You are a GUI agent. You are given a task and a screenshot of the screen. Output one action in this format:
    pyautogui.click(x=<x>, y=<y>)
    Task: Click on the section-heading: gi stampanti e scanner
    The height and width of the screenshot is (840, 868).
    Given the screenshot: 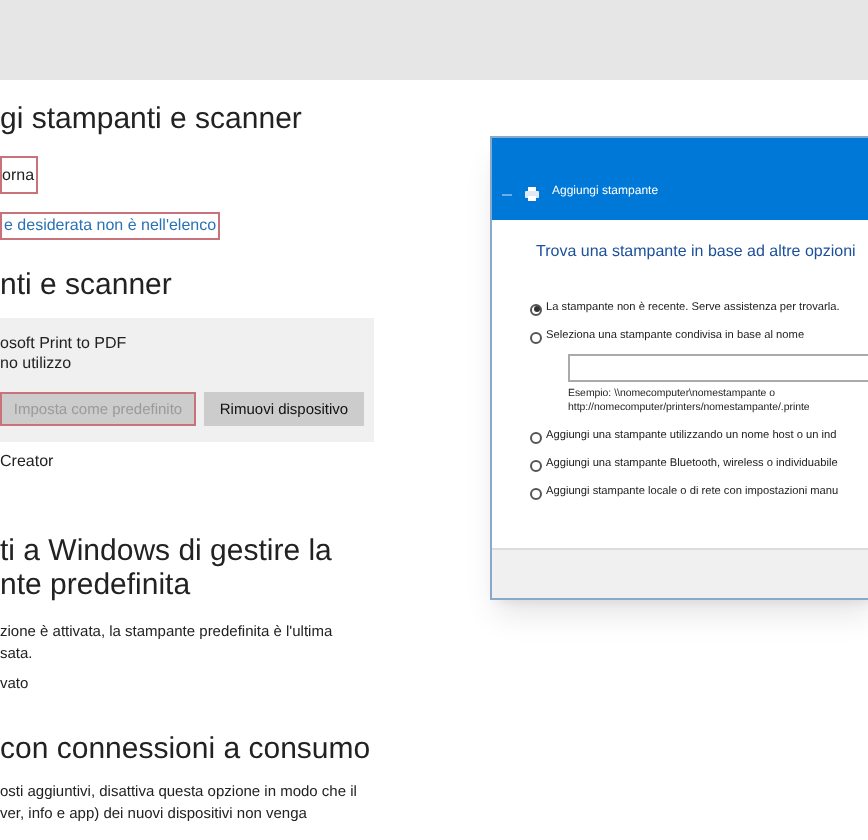 What is the action you would take?
    pyautogui.click(x=151, y=120)
    